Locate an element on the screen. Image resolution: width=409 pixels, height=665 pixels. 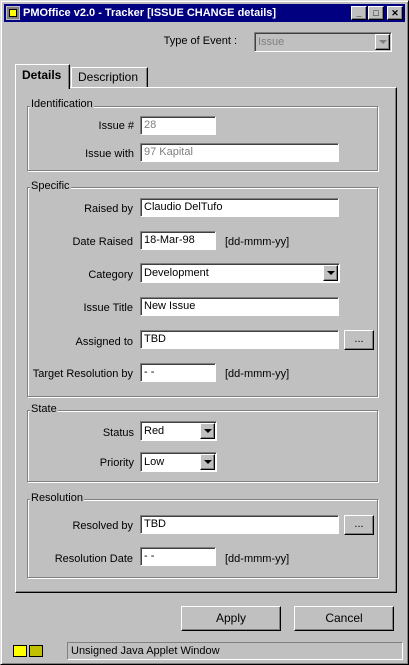
status-text: Unsigned Java Applet Window is located at coordinates (235, 651).